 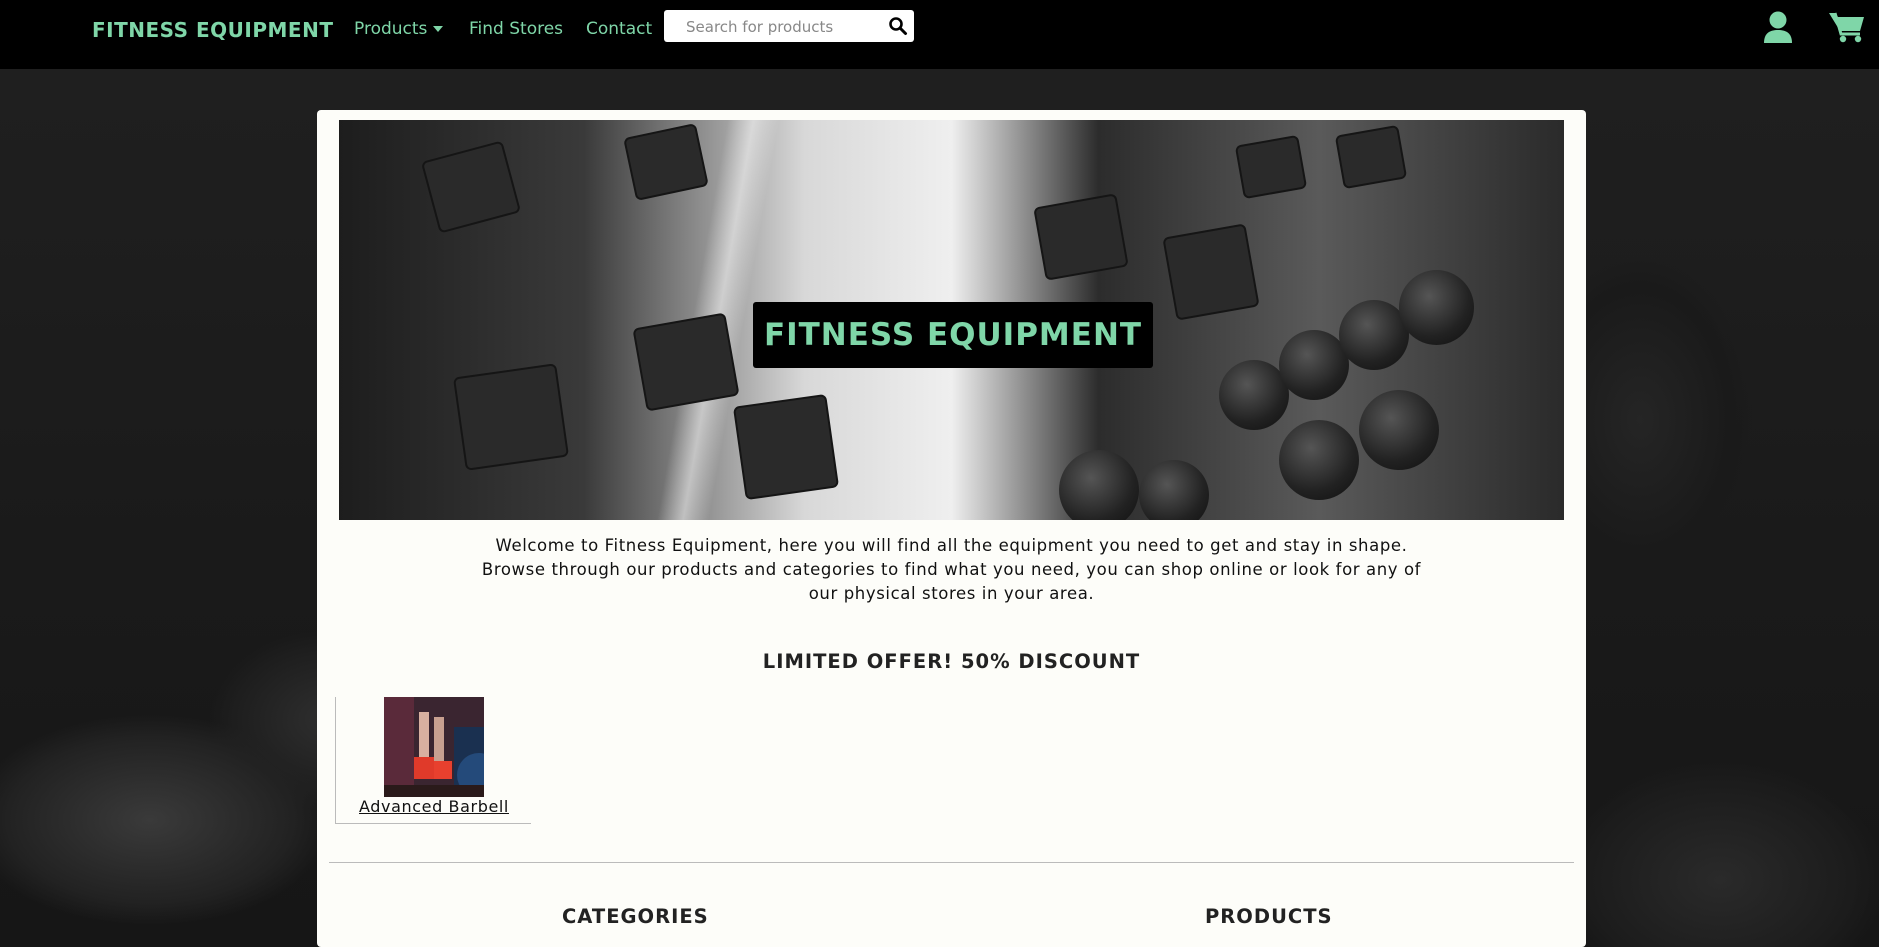 I want to click on cart-icon, so click(x=1847, y=27).